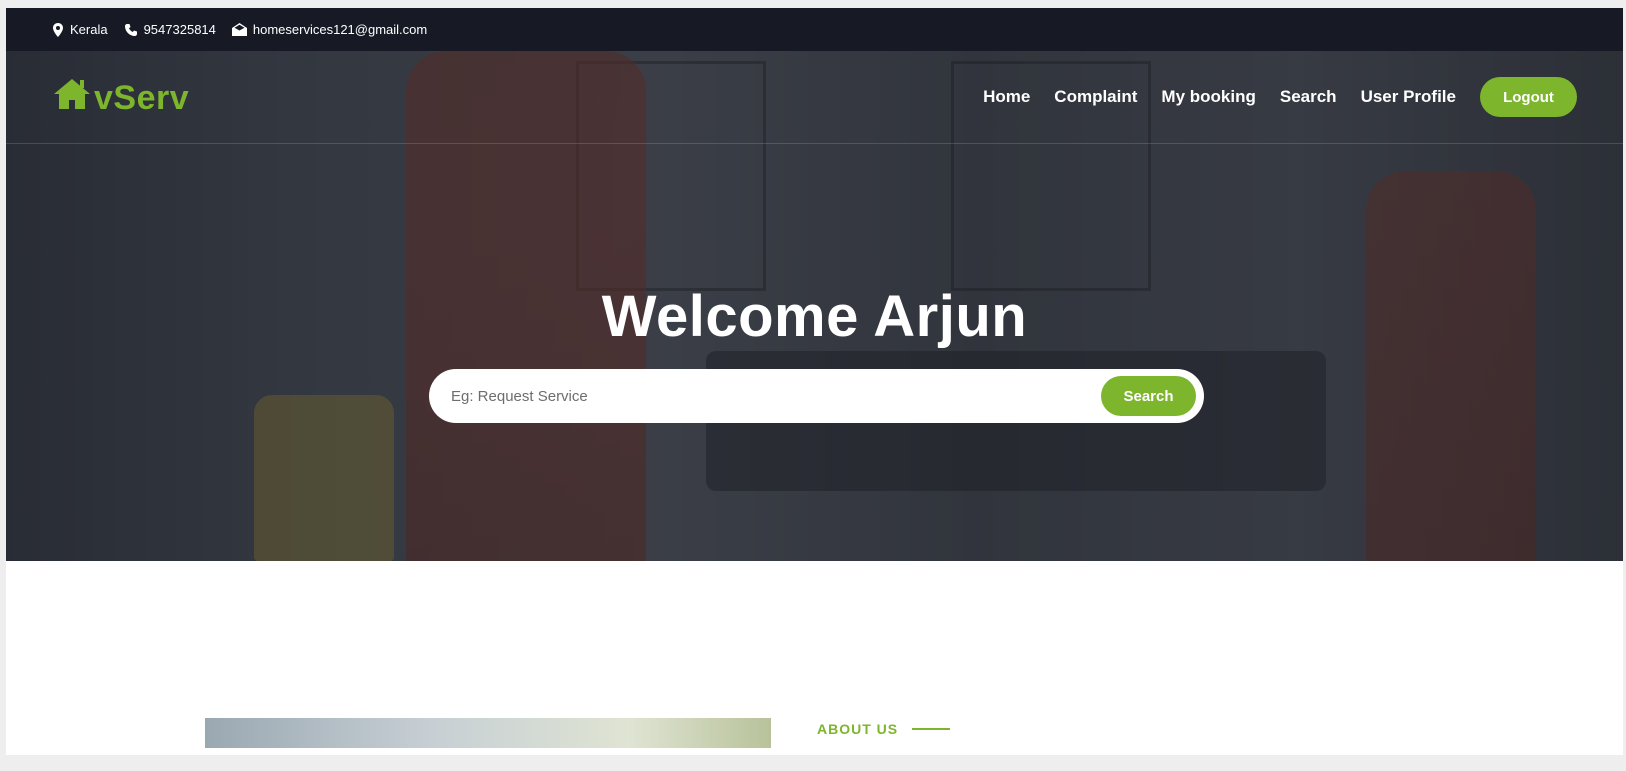 The image size is (1626, 771). I want to click on email-text: homeservices121@gmail.com, so click(340, 29).